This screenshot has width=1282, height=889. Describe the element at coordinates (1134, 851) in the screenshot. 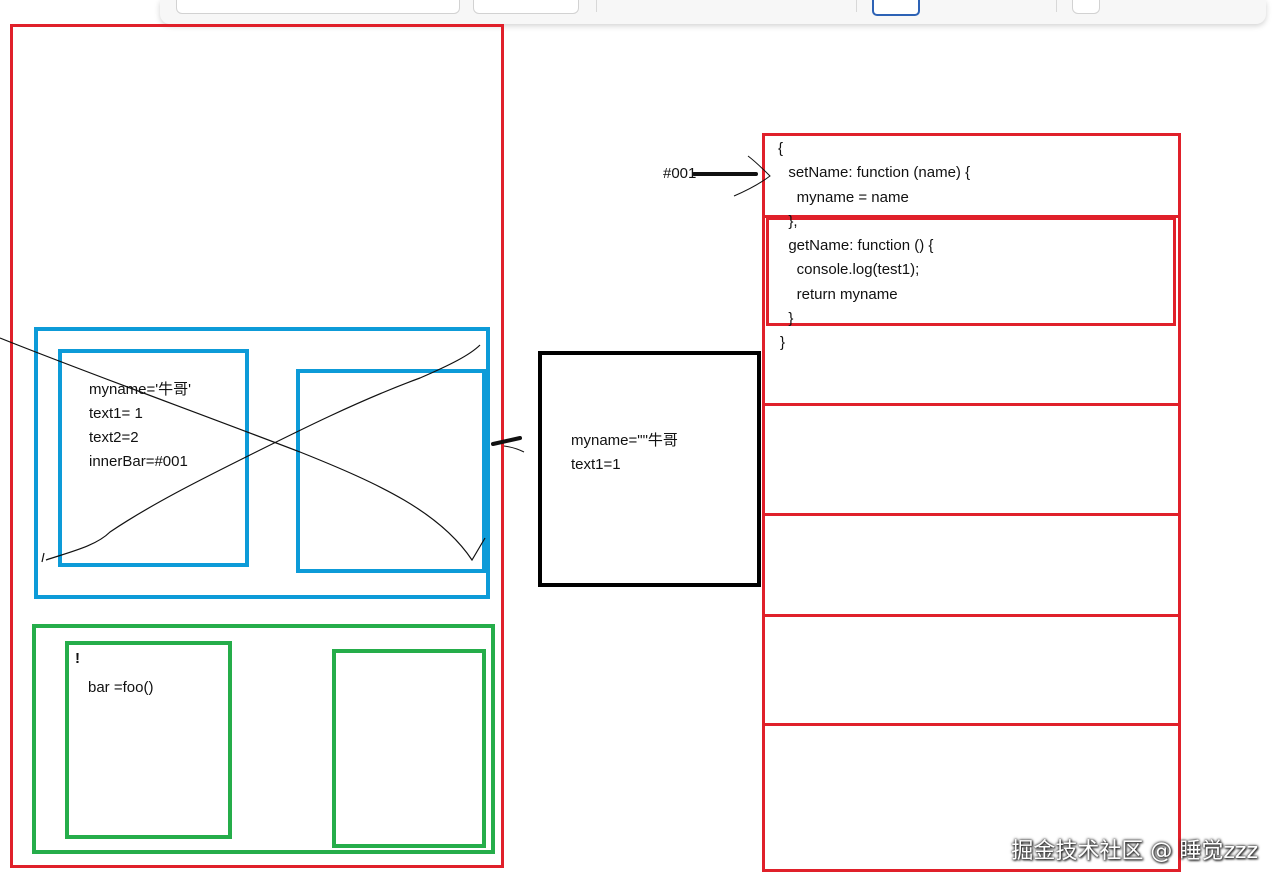

I see `watermark: 掘金技术社区 @ 睡觉zzz` at that location.